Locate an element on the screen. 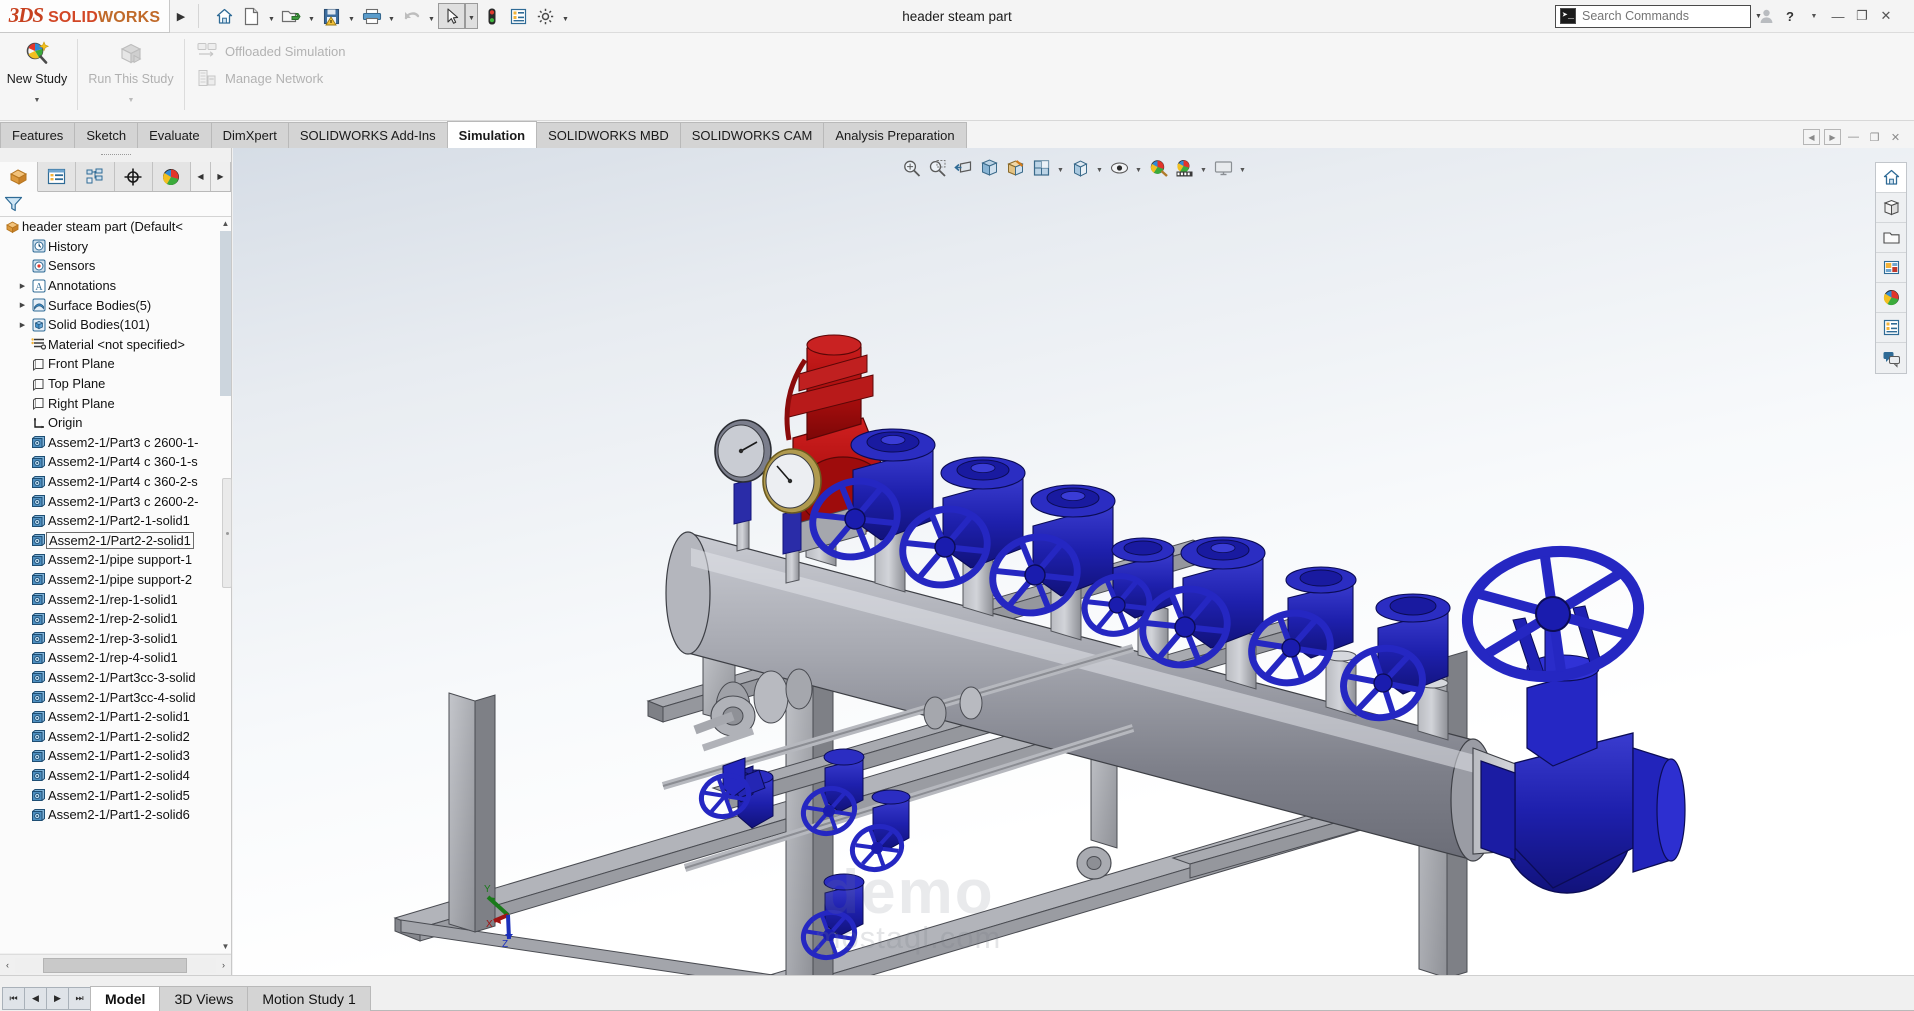 The width and height of the screenshot is (1914, 1011). tree-item: Assem2-1/Part3cc-4-solid is located at coordinates (115, 697).